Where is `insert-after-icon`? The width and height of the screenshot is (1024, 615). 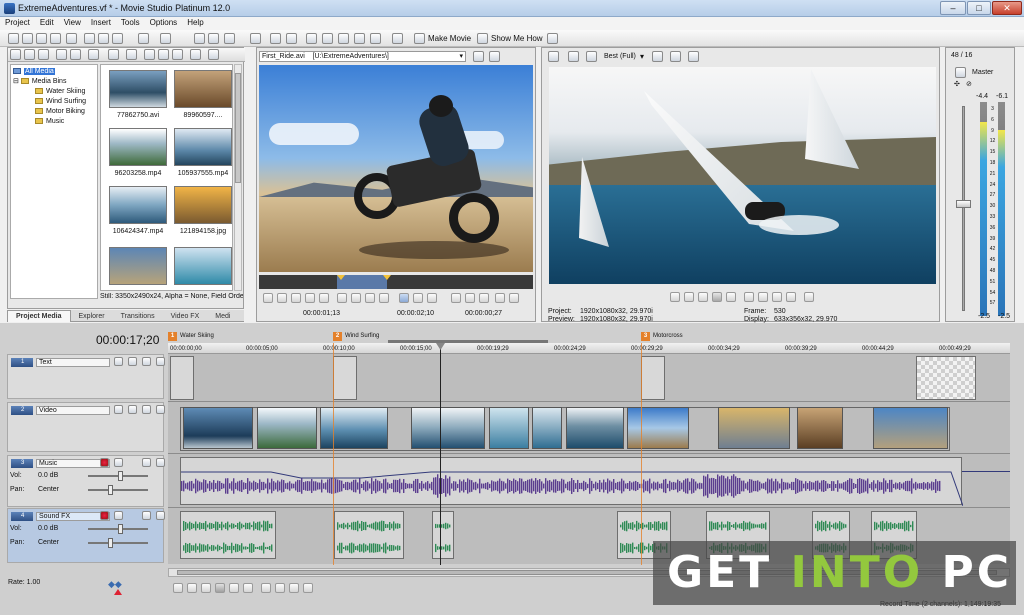 insert-after-icon is located at coordinates (432, 298).